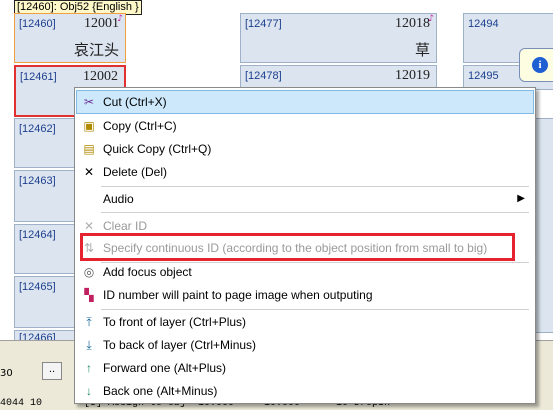 This screenshot has height=410, width=553. I want to click on cell-chinese: 哀江头, so click(96, 50).